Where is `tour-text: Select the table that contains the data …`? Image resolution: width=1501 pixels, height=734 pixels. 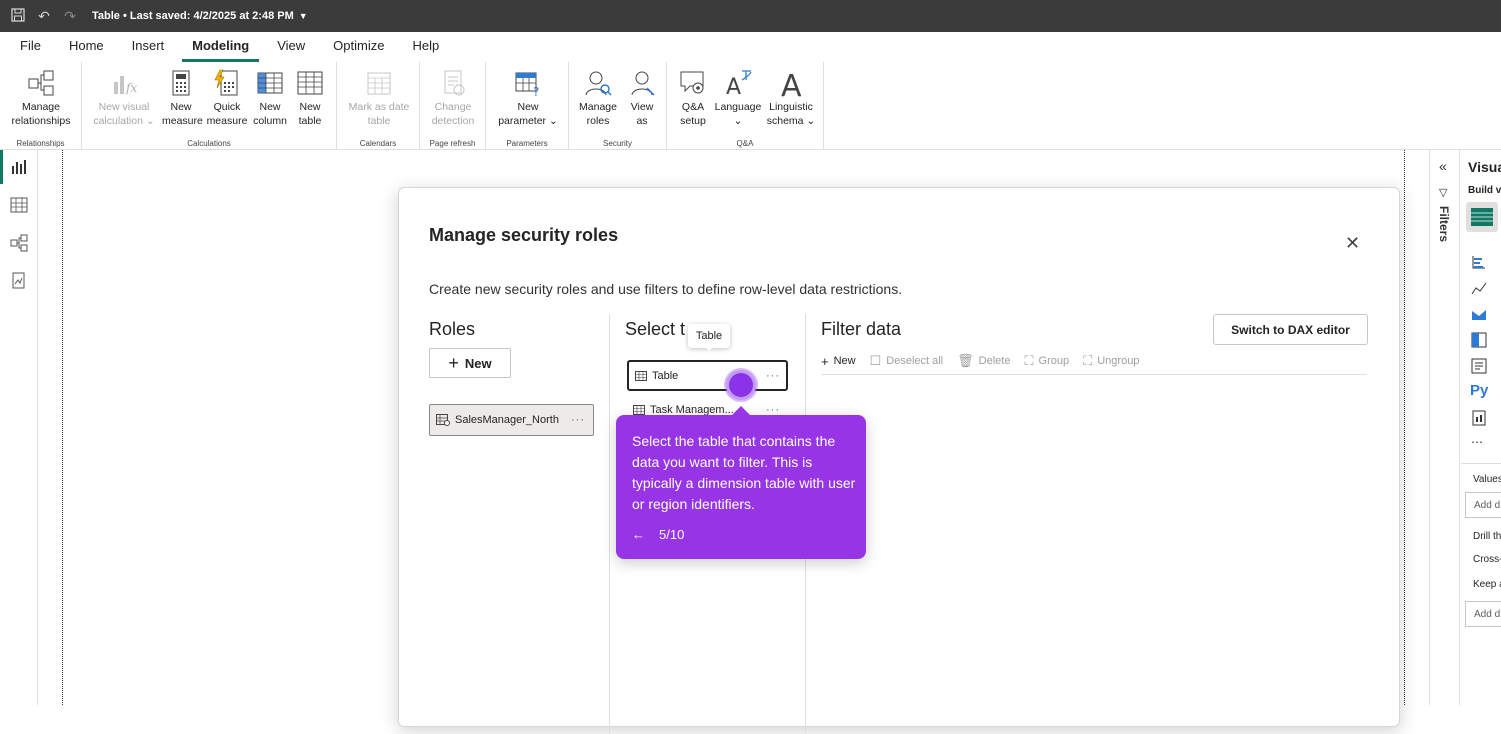 tour-text: Select the table that contains the data … is located at coordinates (744, 472).